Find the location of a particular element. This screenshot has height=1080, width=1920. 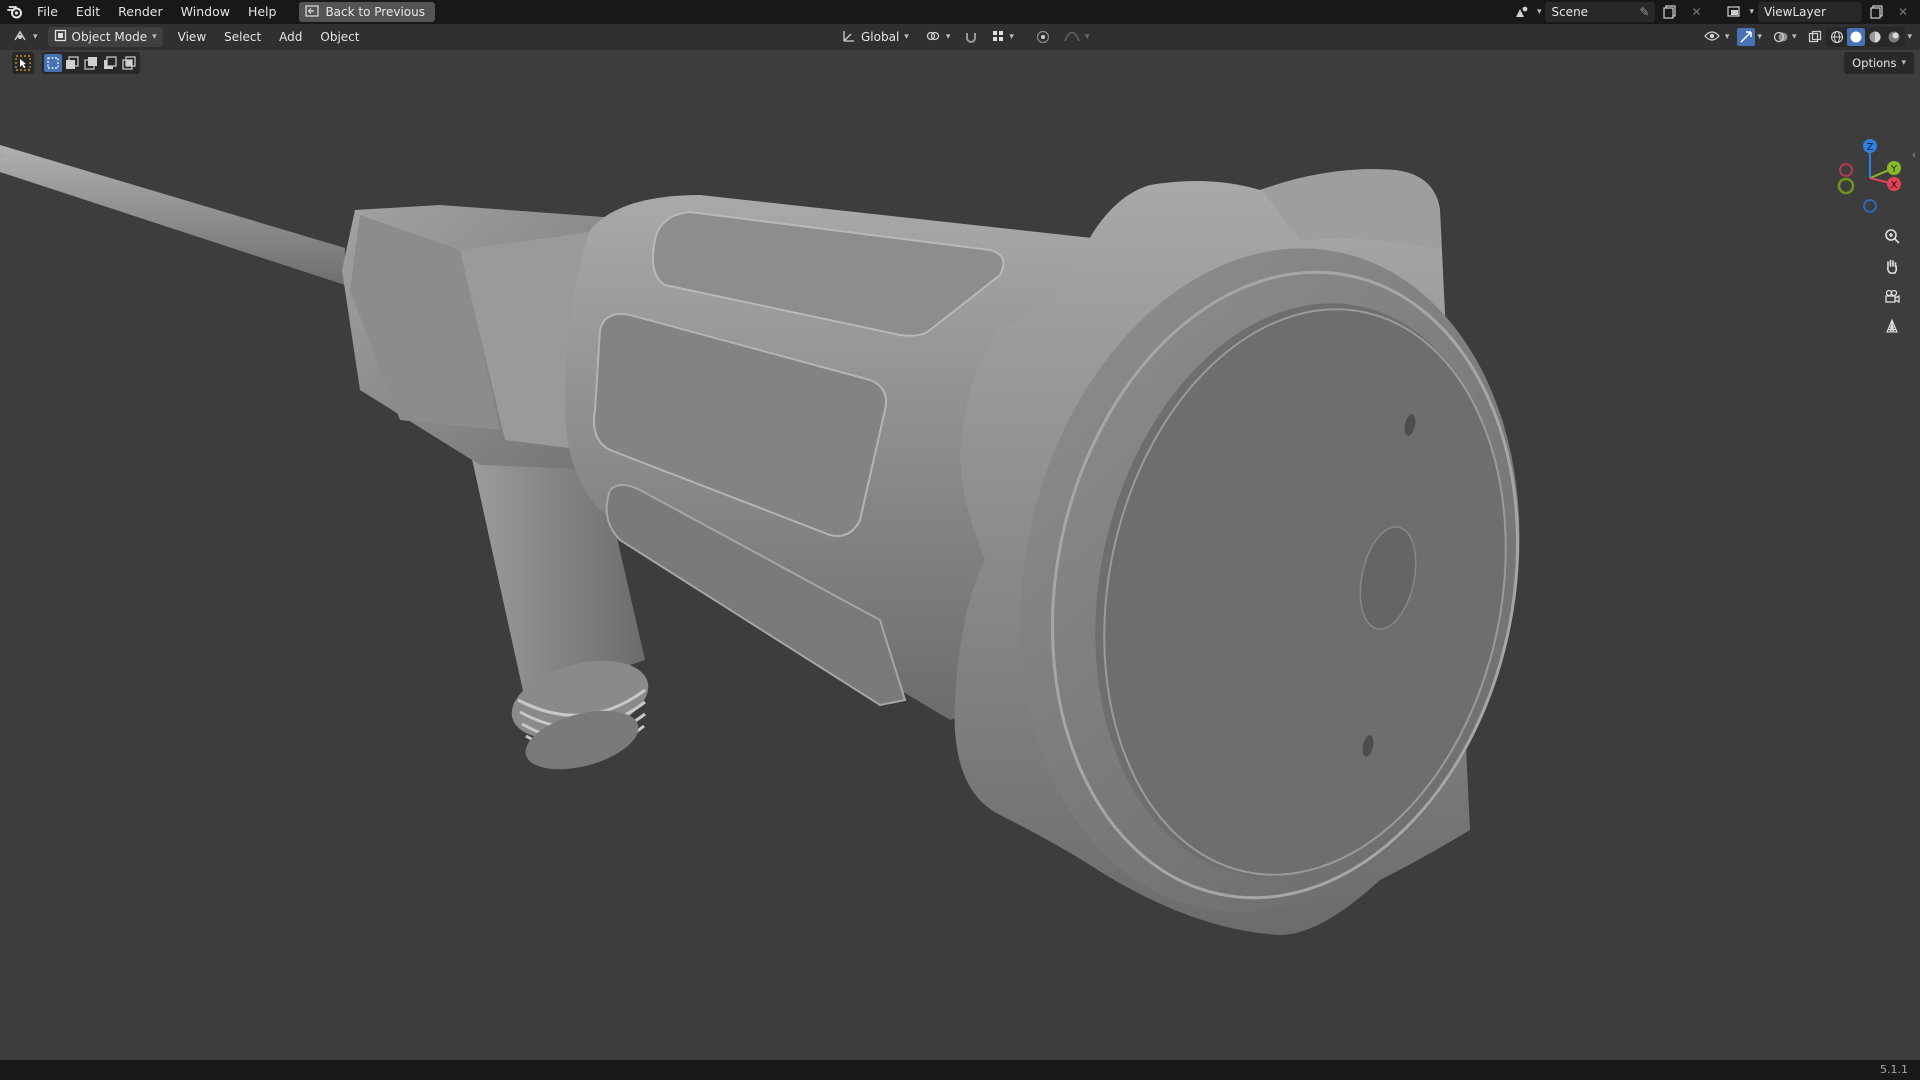

toolbar-expand-icon: › is located at coordinates (4, 158).